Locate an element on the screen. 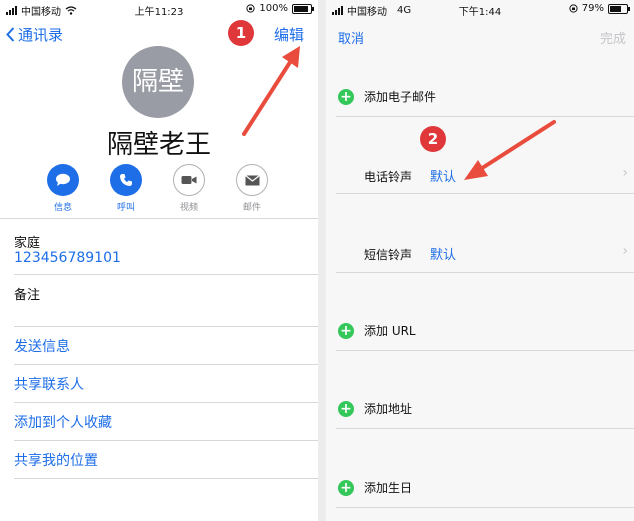  back-button: 通讯录 is located at coordinates (34, 34).